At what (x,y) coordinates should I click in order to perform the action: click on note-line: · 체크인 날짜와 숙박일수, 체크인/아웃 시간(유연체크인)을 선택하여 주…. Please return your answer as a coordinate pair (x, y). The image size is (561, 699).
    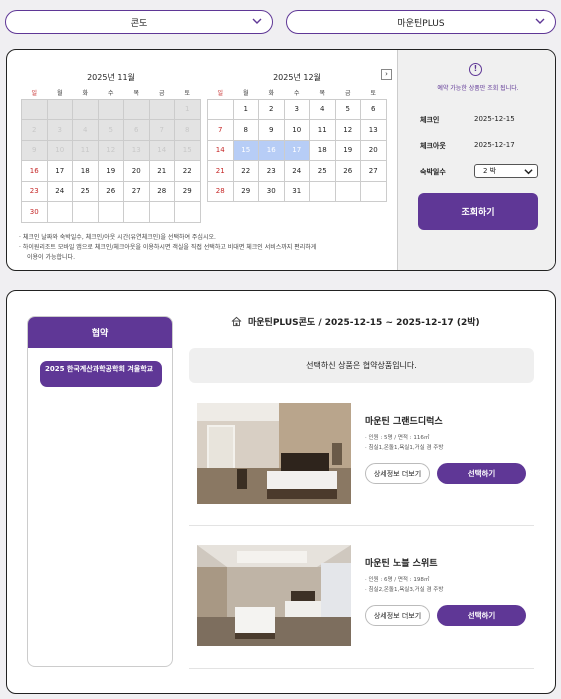
    Looking at the image, I should click on (117, 237).